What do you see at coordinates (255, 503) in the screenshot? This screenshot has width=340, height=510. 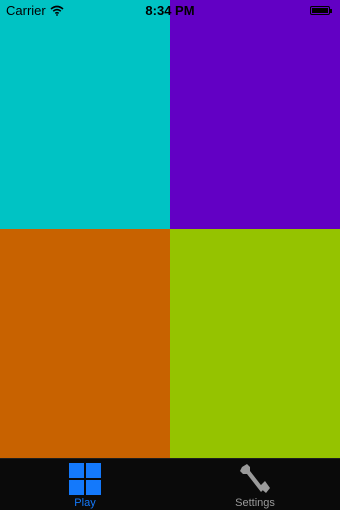 I see `tab-settings-label: Settings` at bounding box center [255, 503].